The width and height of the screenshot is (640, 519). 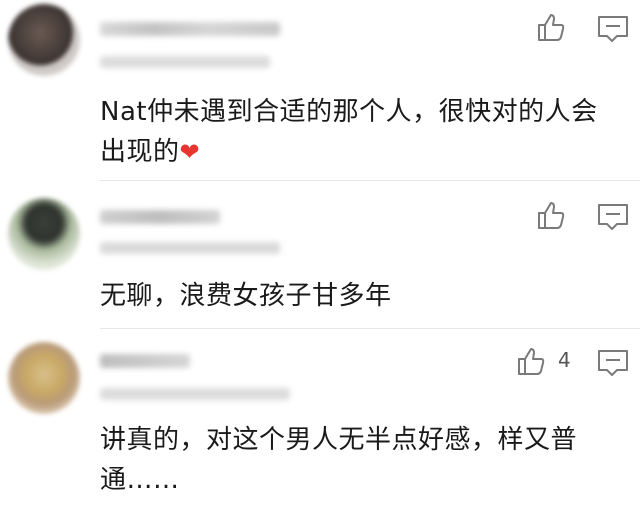 What do you see at coordinates (246, 296) in the screenshot?
I see `comment-text: 无聊，浪费女孩子甘多年` at bounding box center [246, 296].